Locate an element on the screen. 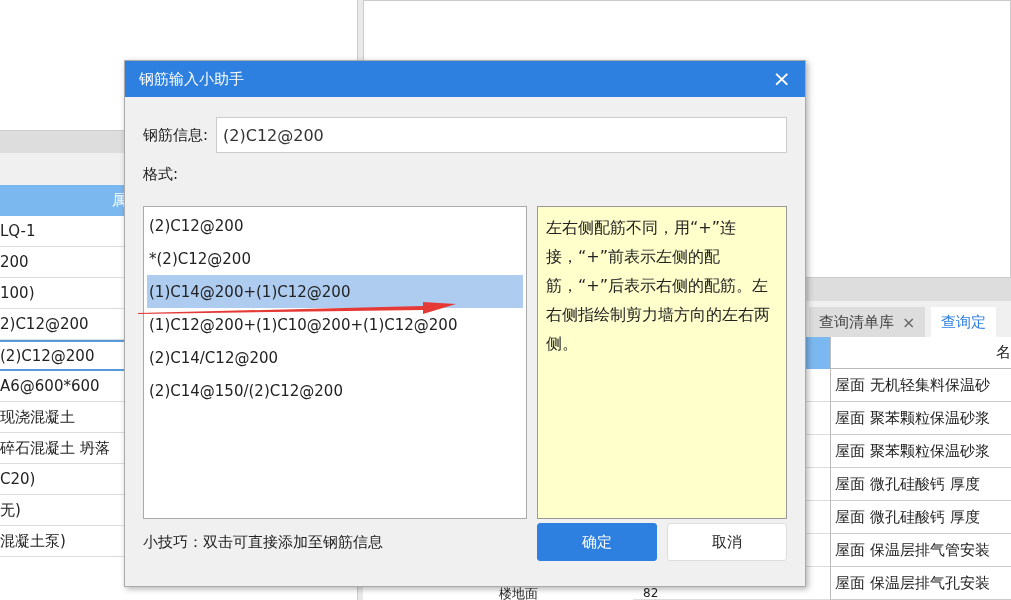 The width and height of the screenshot is (1011, 600). cancel-button: 取消 is located at coordinates (727, 542).